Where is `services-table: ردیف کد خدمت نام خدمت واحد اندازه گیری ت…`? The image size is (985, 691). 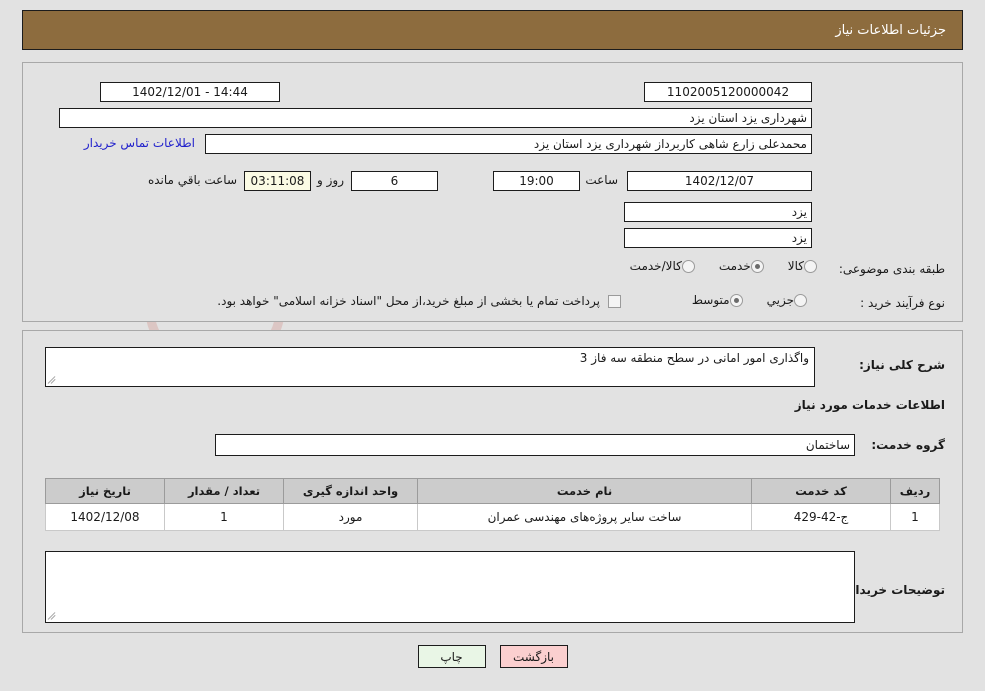
services-table: ردیف کد خدمت نام خدمت واحد اندازه گیری ت… is located at coordinates (492, 504).